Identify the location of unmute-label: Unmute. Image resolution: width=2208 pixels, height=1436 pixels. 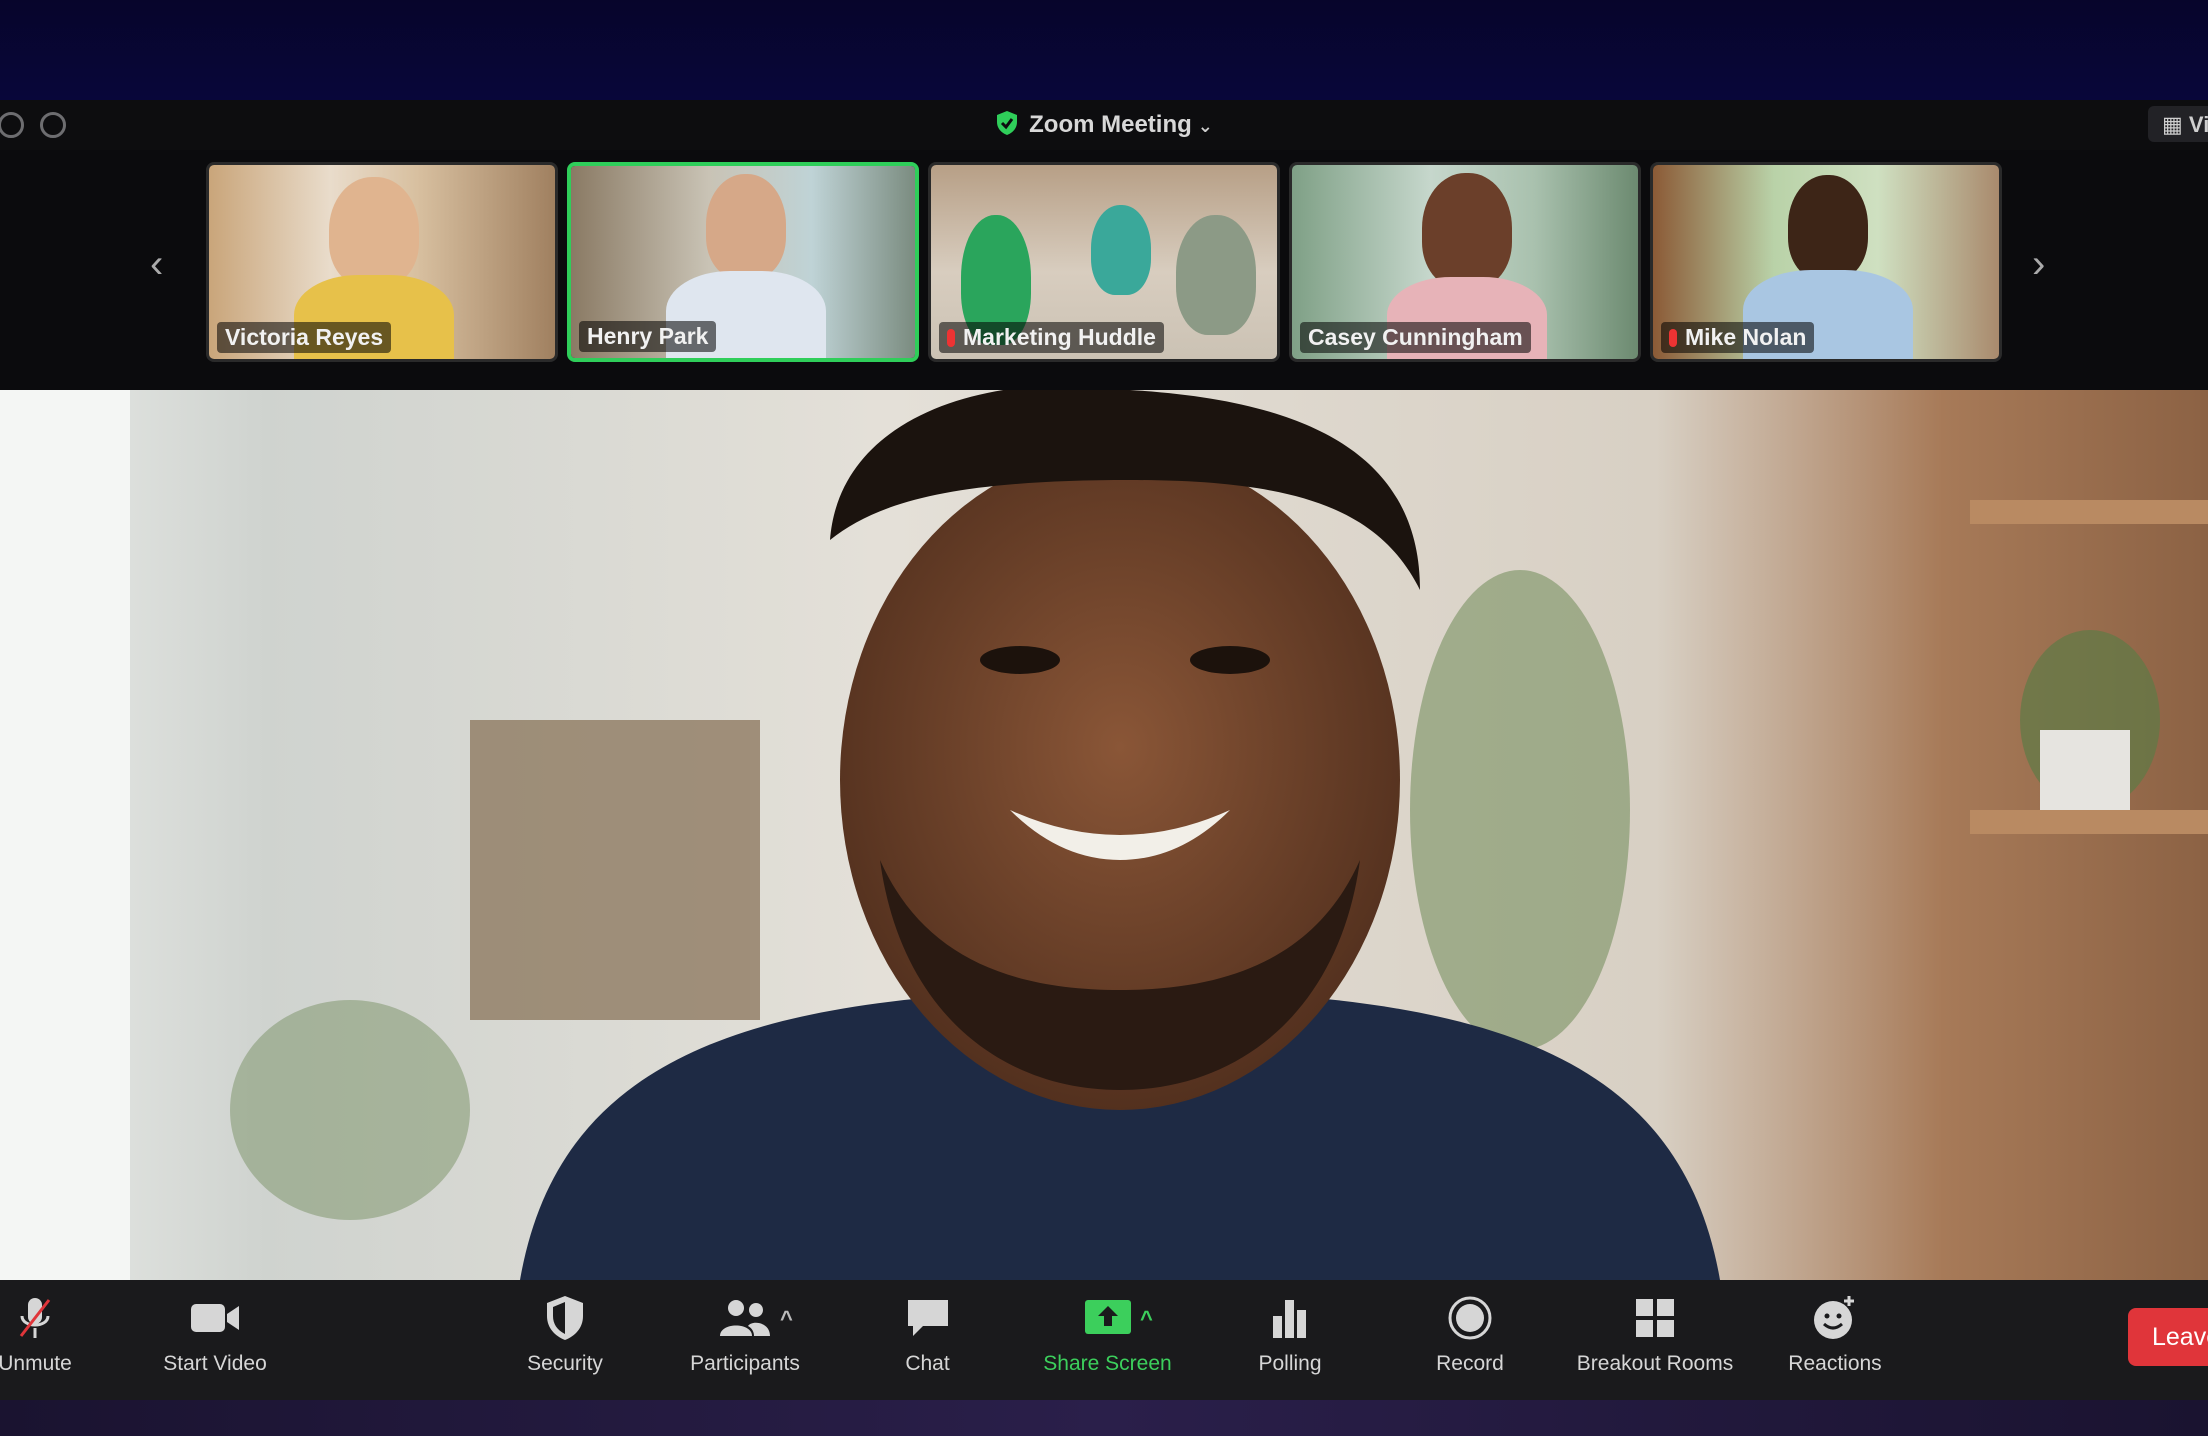
(36, 1363).